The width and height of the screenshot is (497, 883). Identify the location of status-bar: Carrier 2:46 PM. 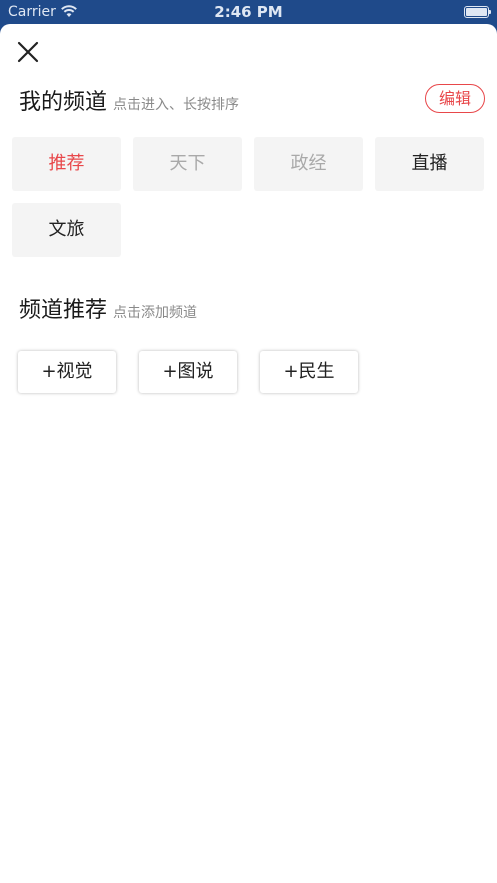
(248, 12).